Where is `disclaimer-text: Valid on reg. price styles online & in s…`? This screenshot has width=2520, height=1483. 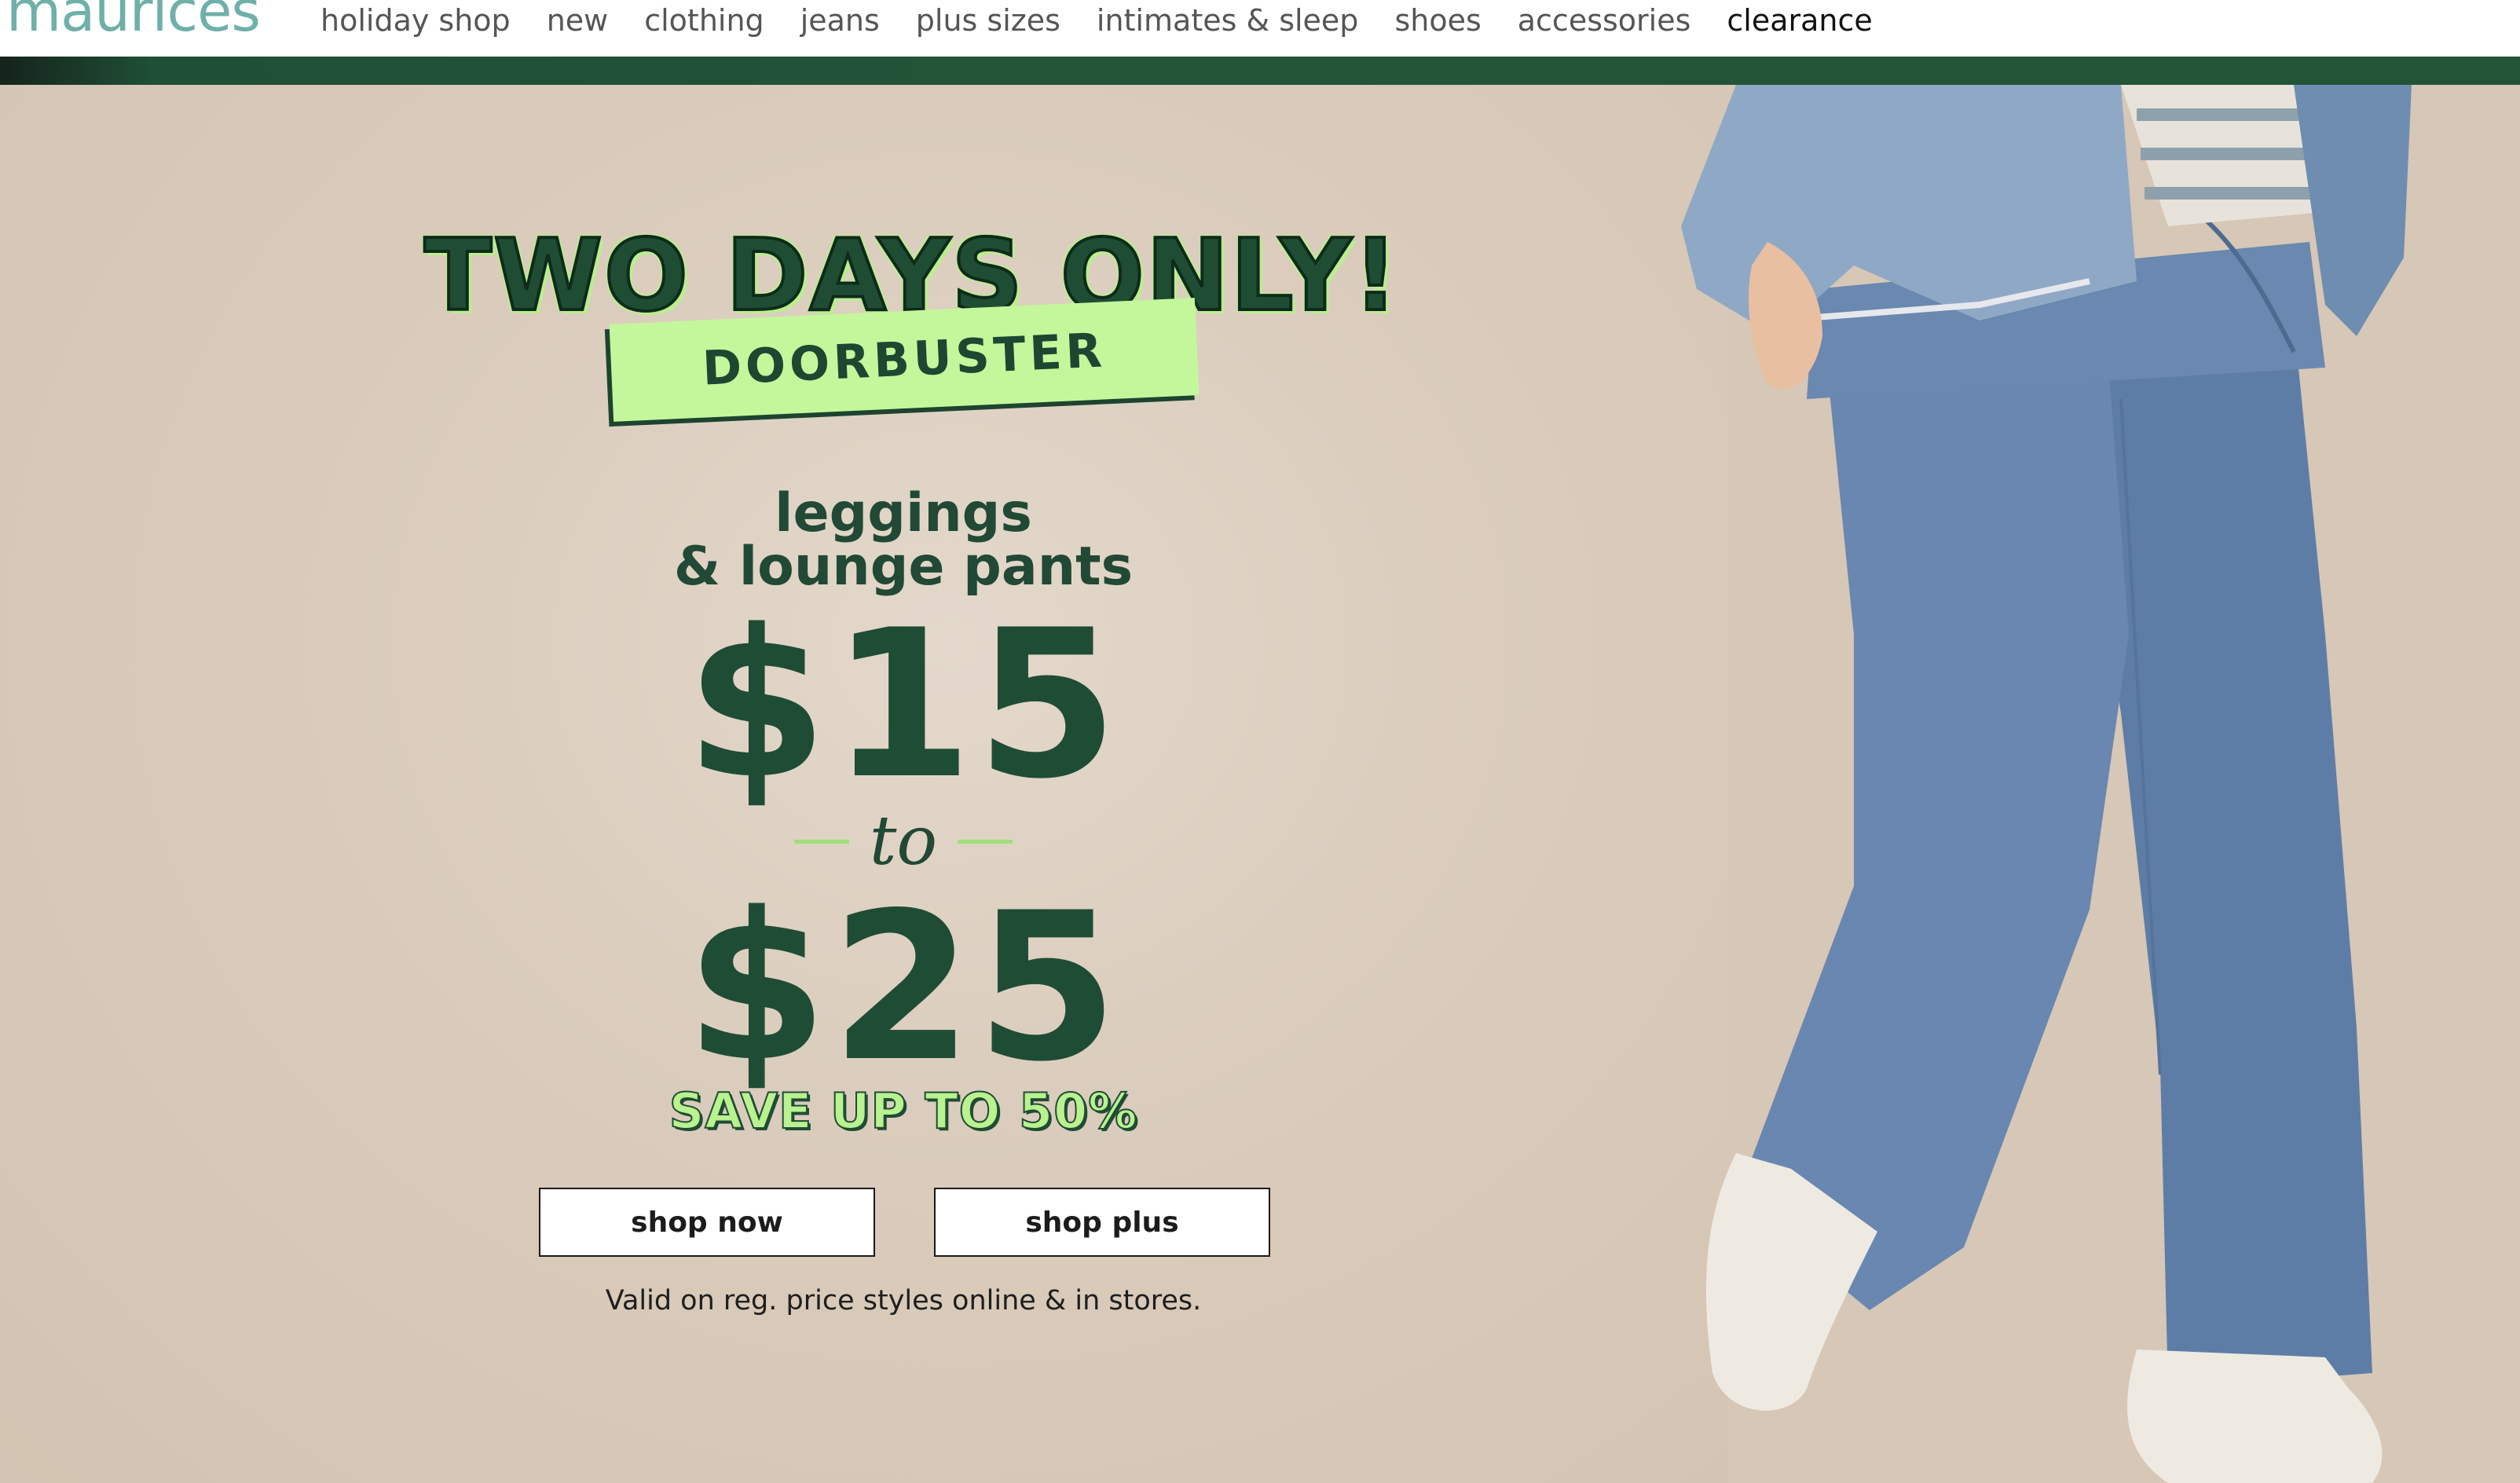
disclaimer-text: Valid on reg. price styles online & in s… is located at coordinates (904, 1300).